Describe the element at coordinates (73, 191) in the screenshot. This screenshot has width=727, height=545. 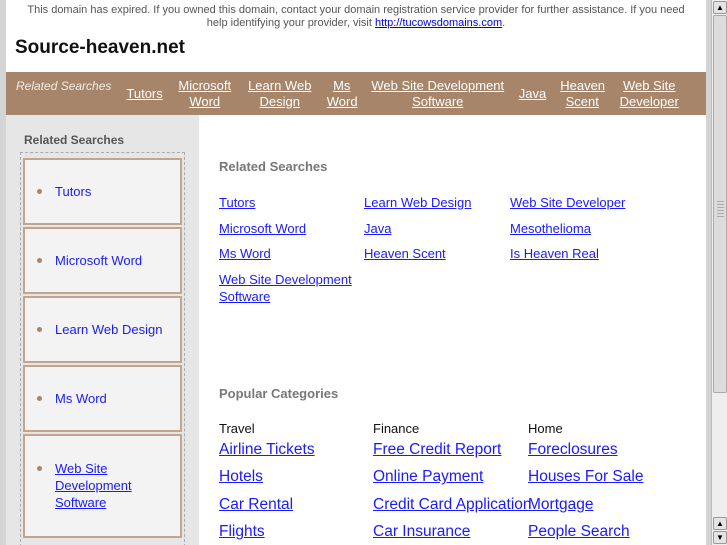
I see `sidebar-link: Tutors` at that location.